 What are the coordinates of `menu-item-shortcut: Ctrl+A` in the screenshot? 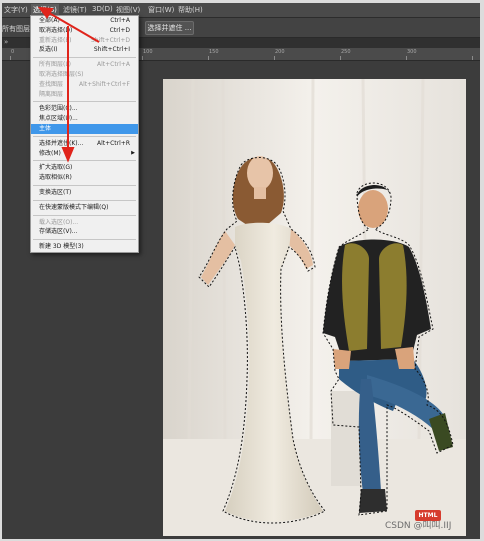 It's located at (120, 20).